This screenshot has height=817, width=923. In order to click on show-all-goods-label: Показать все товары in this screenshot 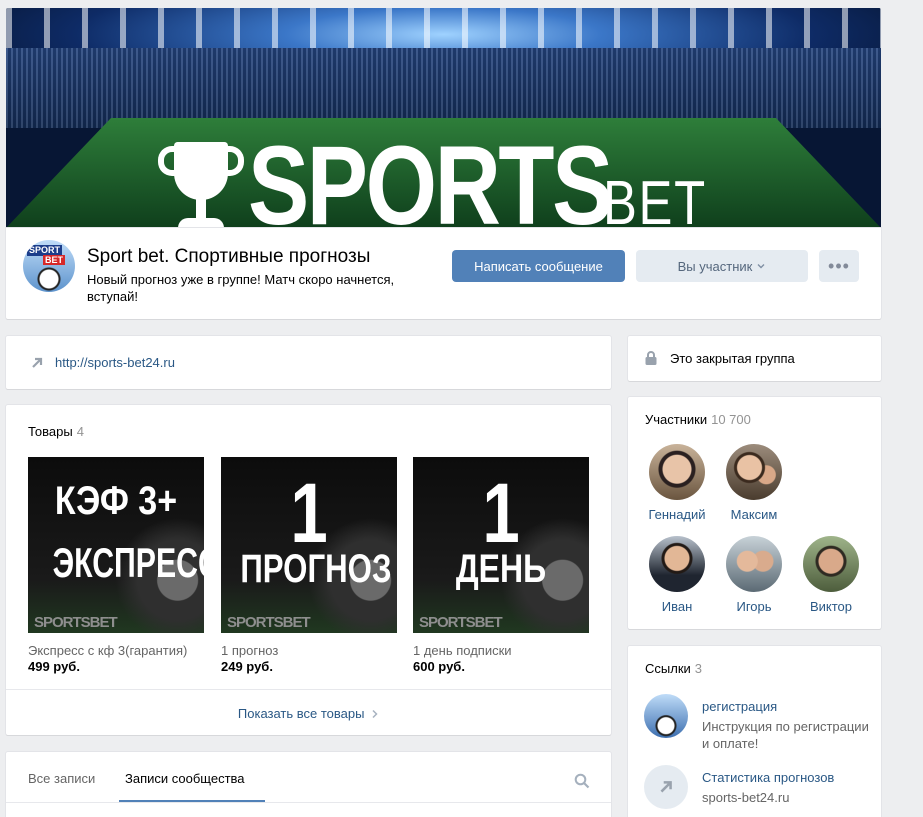, I will do `click(301, 713)`.